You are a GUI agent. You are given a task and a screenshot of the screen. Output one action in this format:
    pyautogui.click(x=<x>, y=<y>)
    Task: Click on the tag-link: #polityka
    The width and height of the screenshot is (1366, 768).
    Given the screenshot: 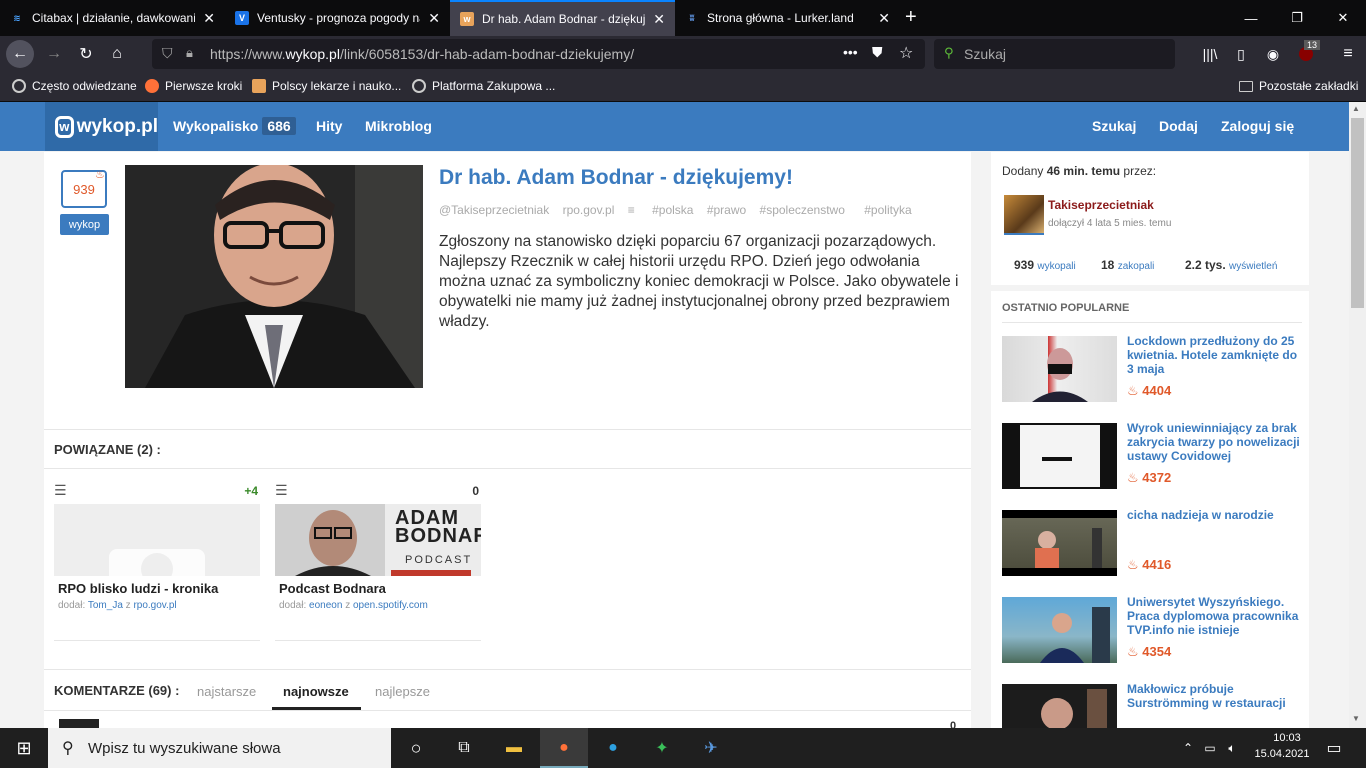 What is the action you would take?
    pyautogui.click(x=887, y=210)
    